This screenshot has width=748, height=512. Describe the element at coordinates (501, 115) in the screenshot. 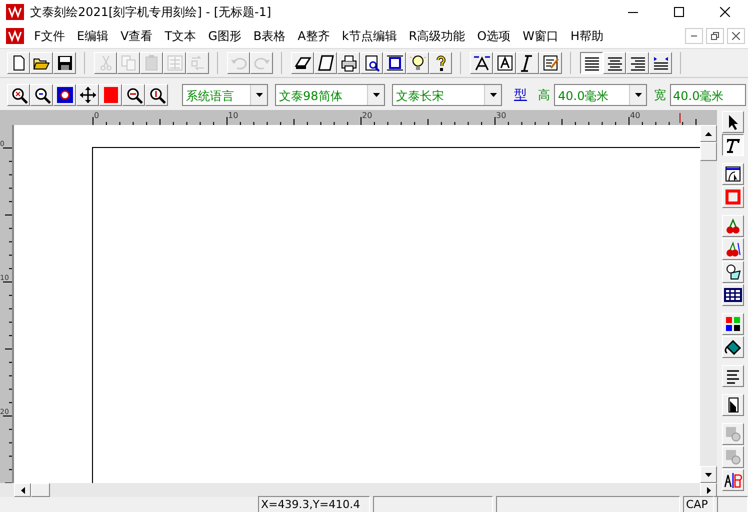

I see `ruler-number: 30` at that location.